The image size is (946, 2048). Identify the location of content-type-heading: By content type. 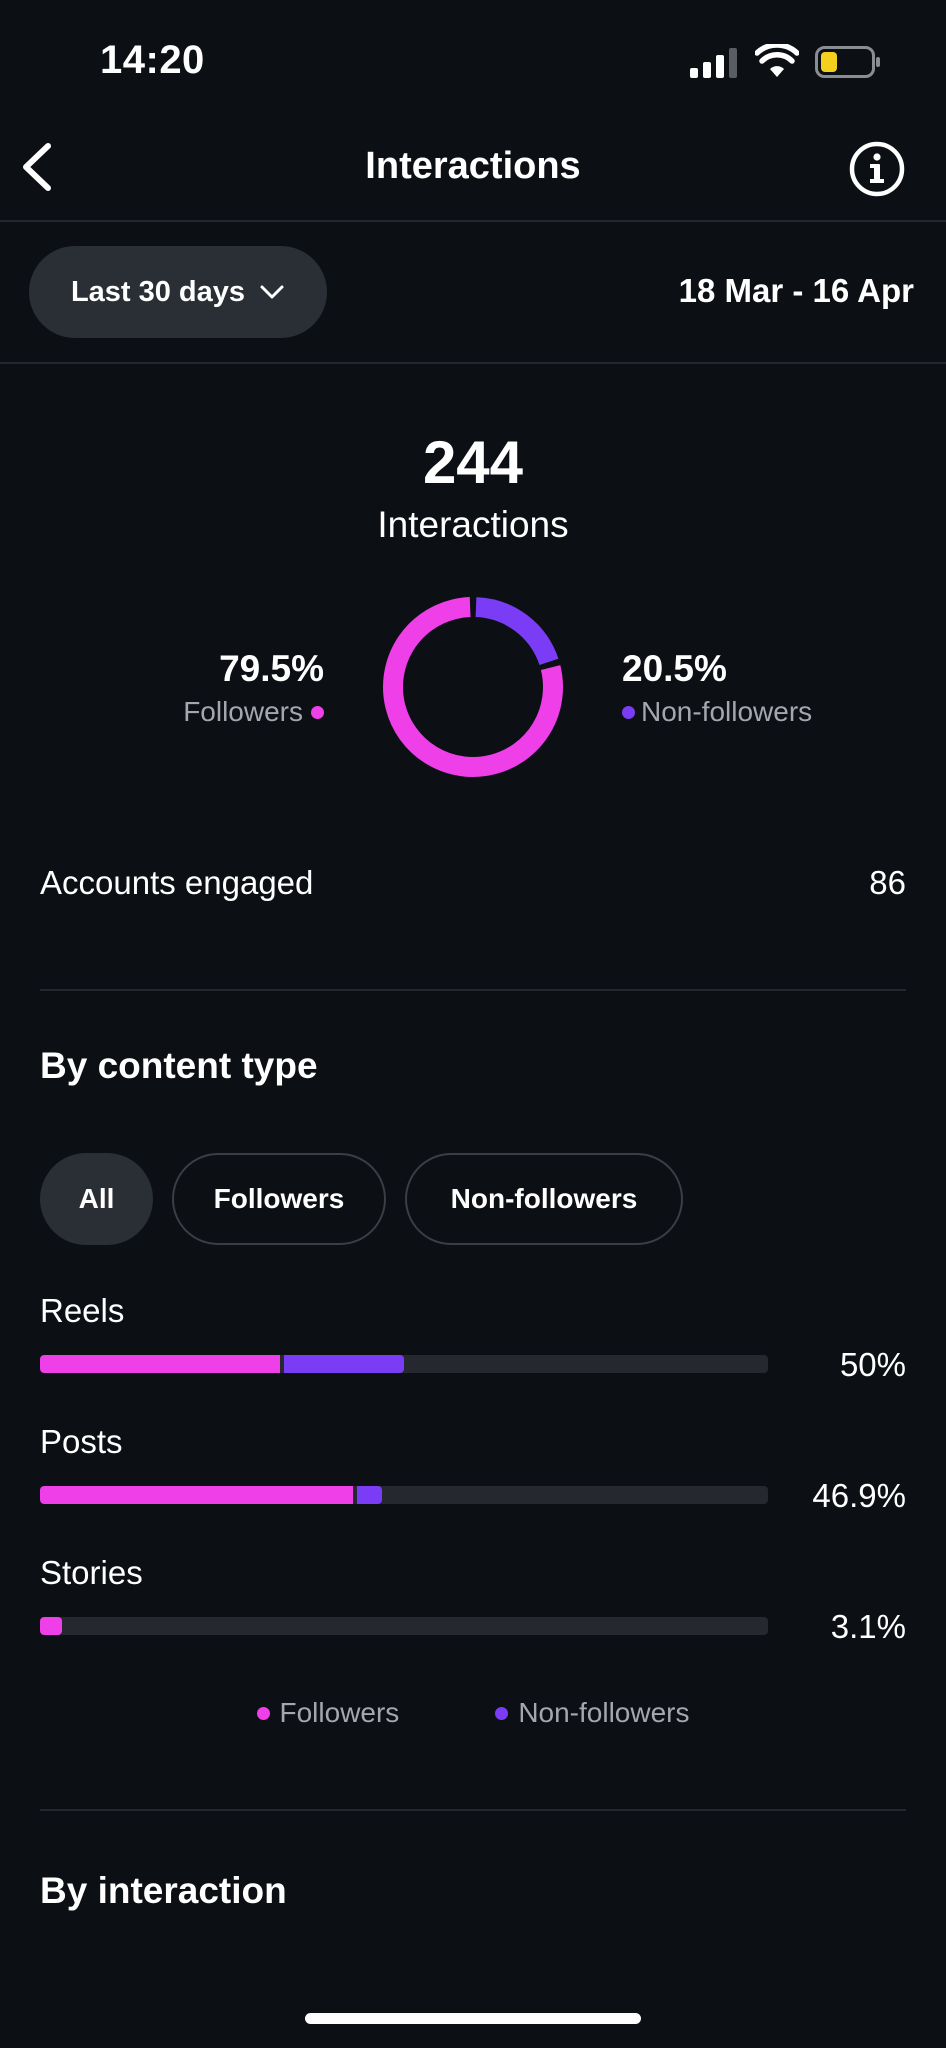
(179, 1065).